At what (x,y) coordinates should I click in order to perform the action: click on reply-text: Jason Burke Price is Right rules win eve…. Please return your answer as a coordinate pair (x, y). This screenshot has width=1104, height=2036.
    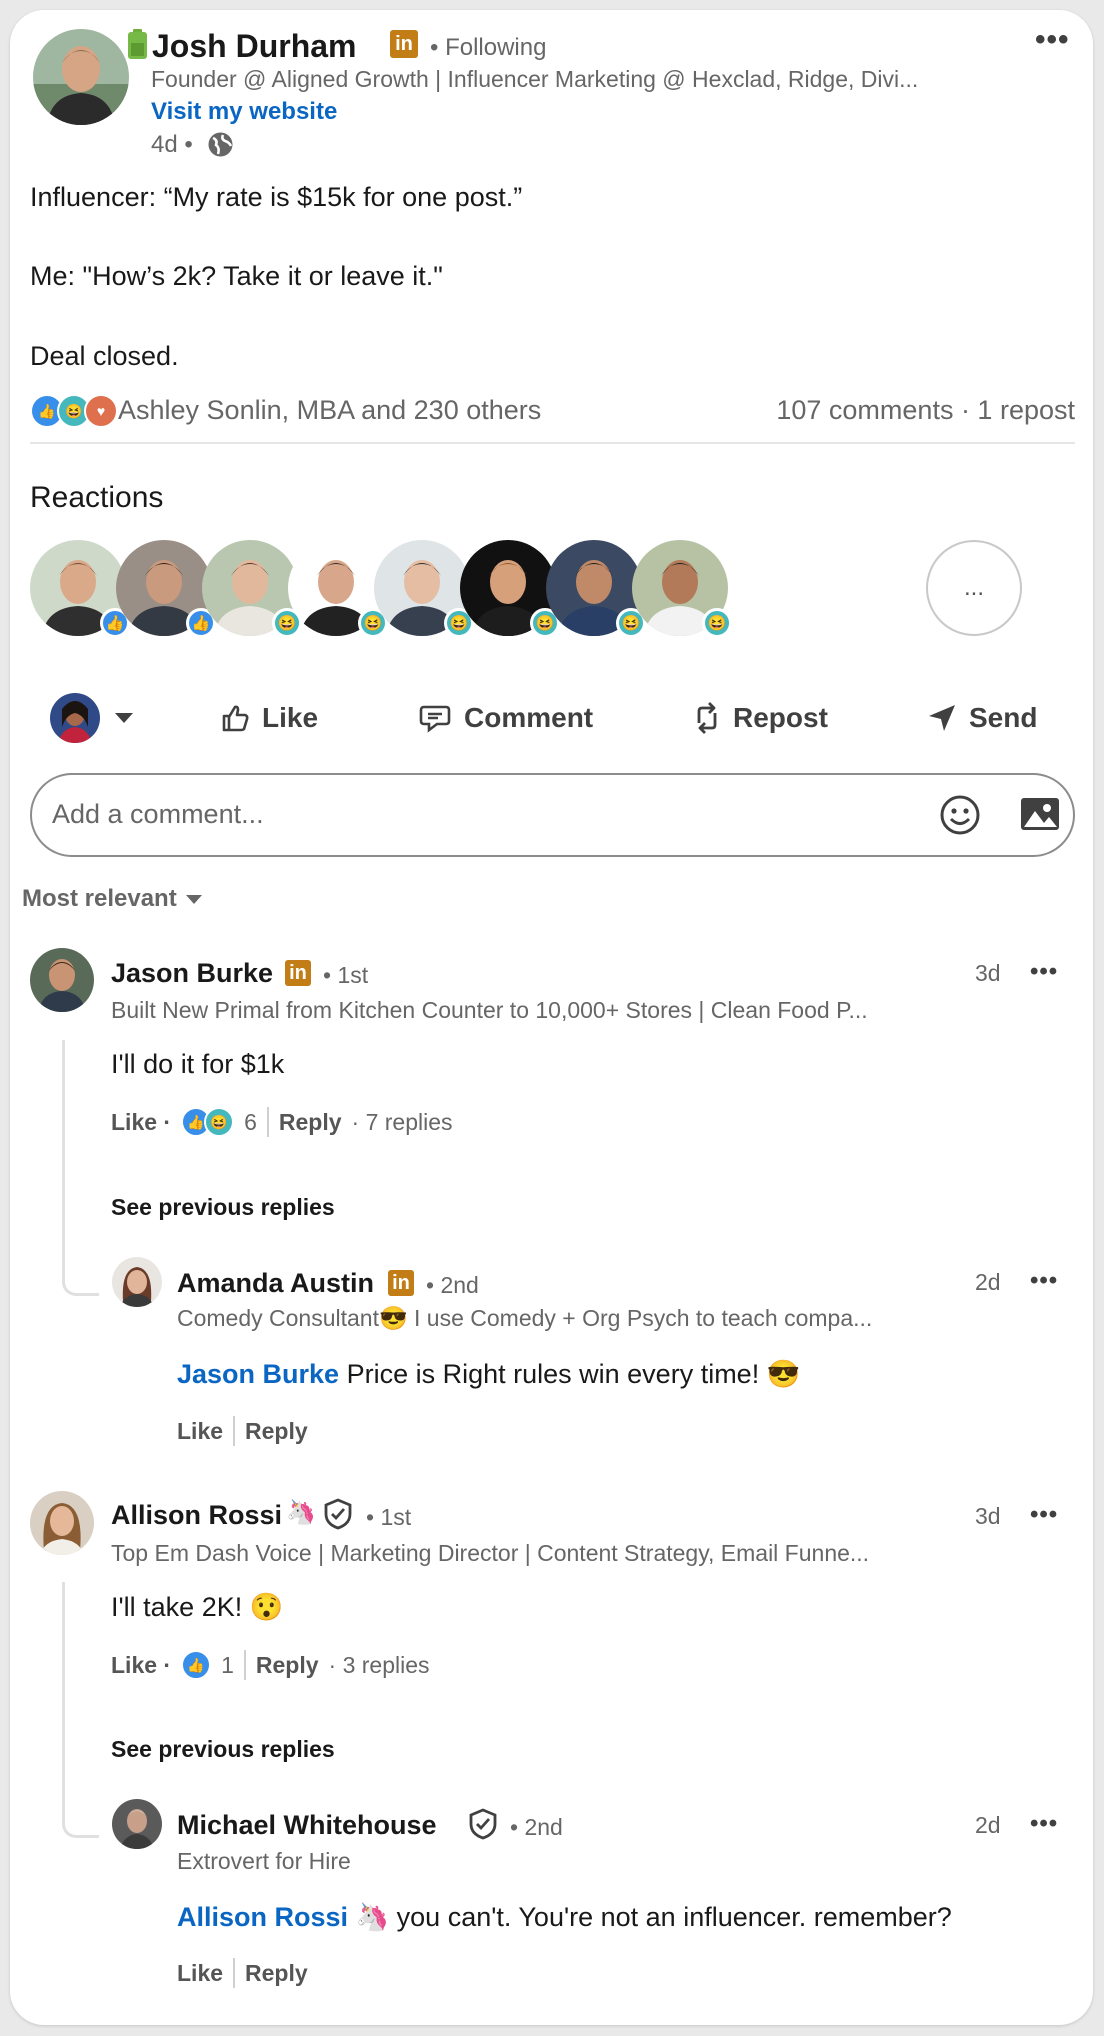
    Looking at the image, I should click on (488, 1374).